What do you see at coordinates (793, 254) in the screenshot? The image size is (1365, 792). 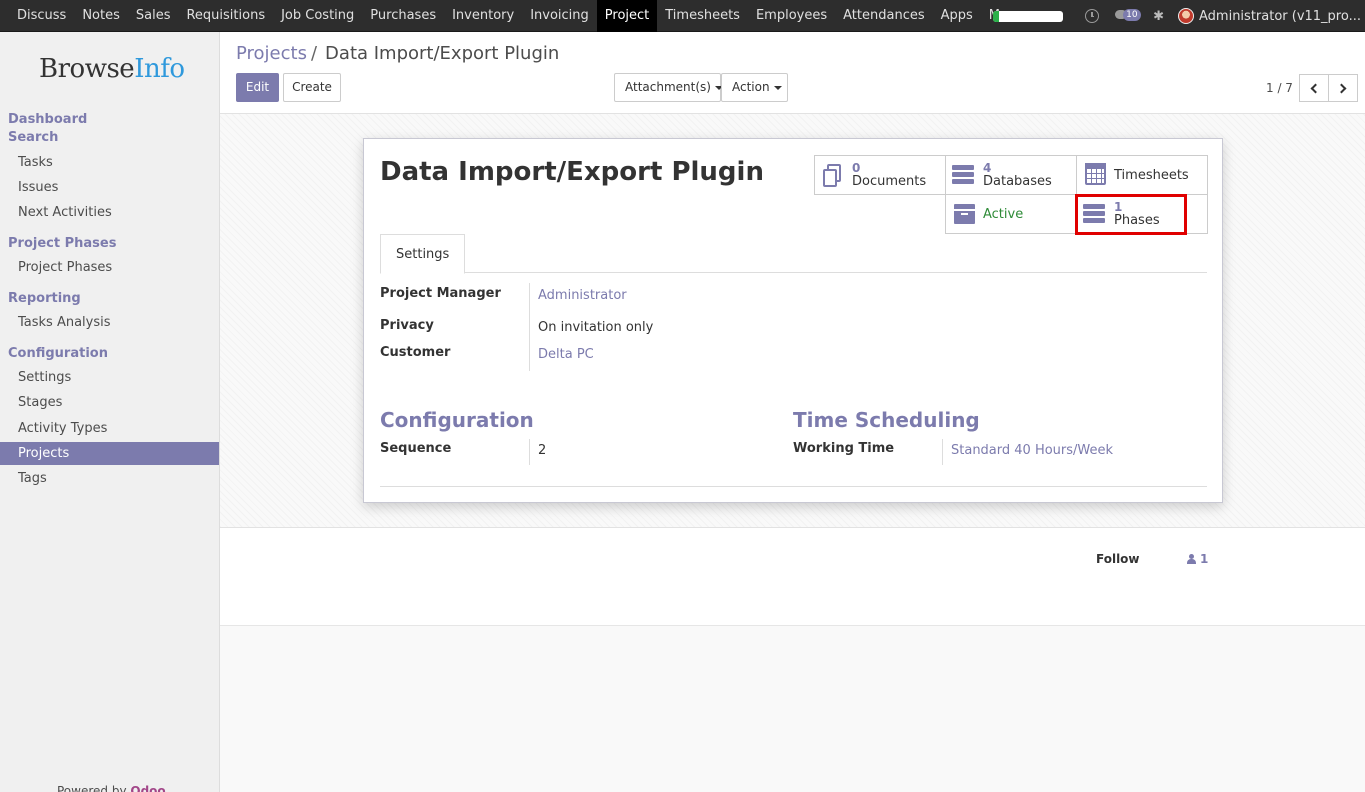 I see `notebook-tabs: Settings` at bounding box center [793, 254].